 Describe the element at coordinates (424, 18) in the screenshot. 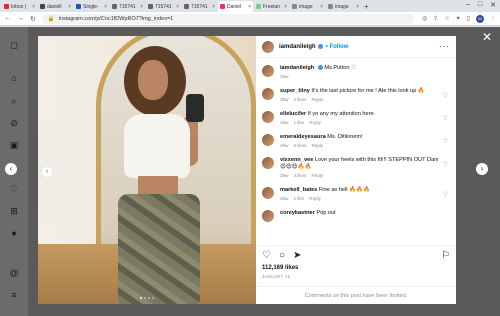

I see `google-lens-icon: ◎` at that location.